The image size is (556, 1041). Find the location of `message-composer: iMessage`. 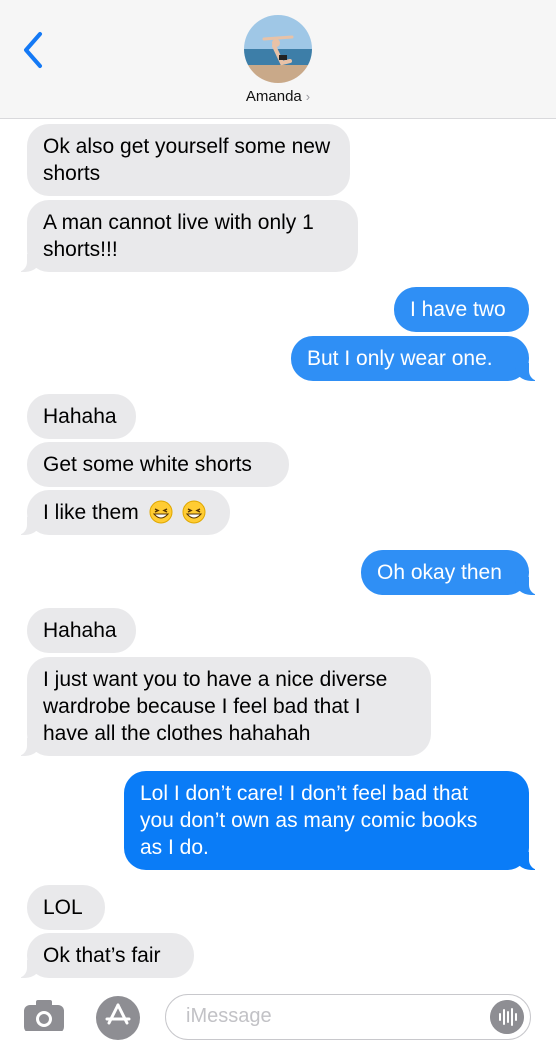

message-composer: iMessage is located at coordinates (278, 1015).